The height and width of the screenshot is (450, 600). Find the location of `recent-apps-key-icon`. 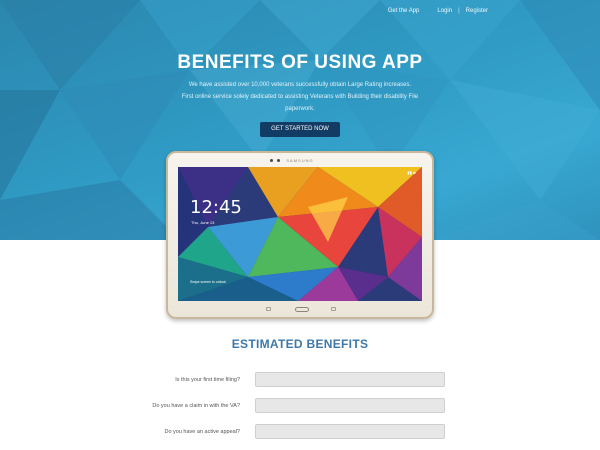

recent-apps-key-icon is located at coordinates (268, 309).